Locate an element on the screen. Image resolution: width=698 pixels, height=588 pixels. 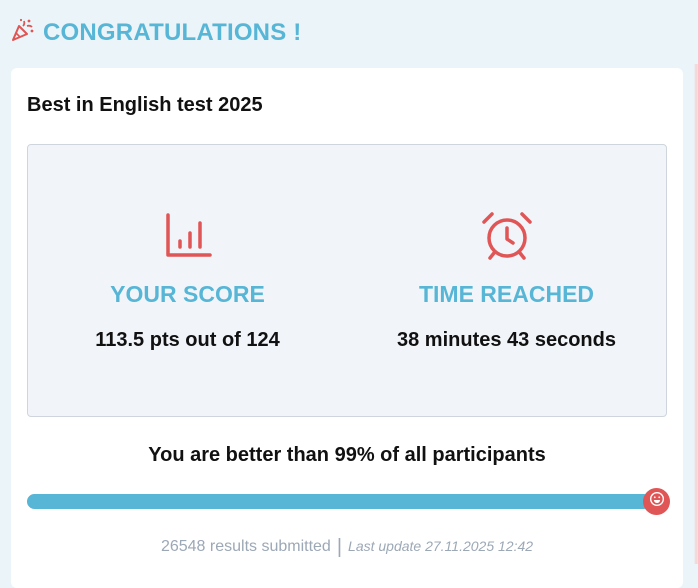
smiley-icon is located at coordinates (657, 501).